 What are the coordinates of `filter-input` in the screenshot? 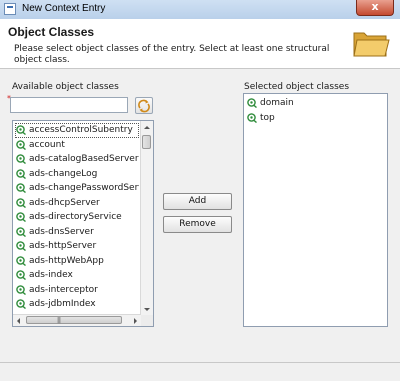 It's located at (69, 105).